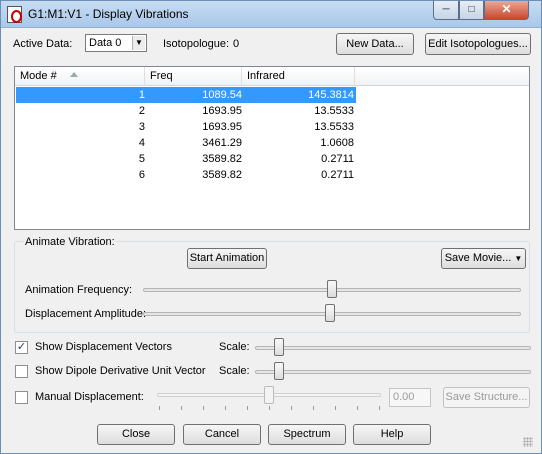  I want to click on mode-cell: 6, so click(141, 175).